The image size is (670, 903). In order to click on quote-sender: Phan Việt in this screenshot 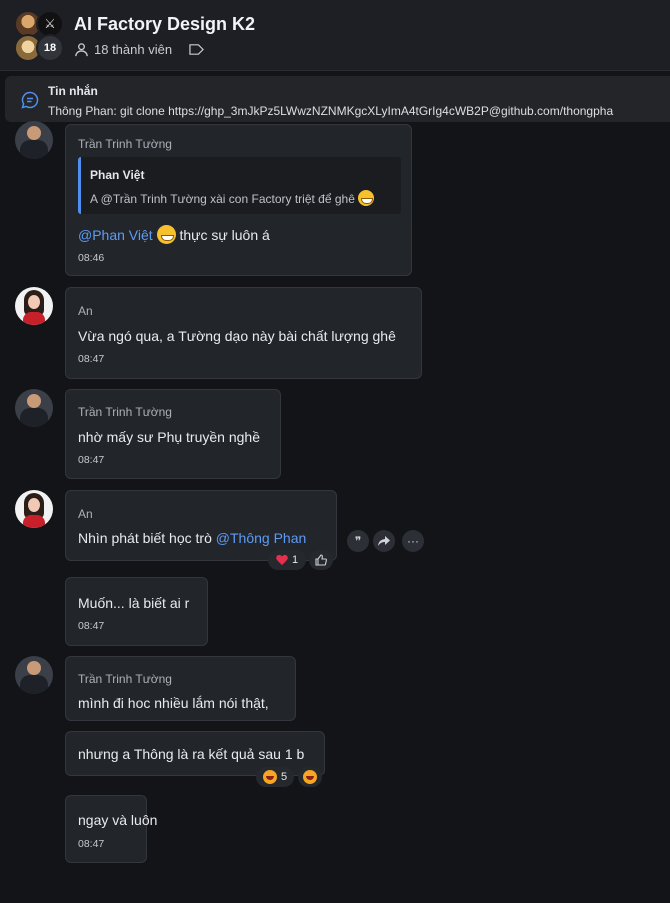, I will do `click(117, 175)`.